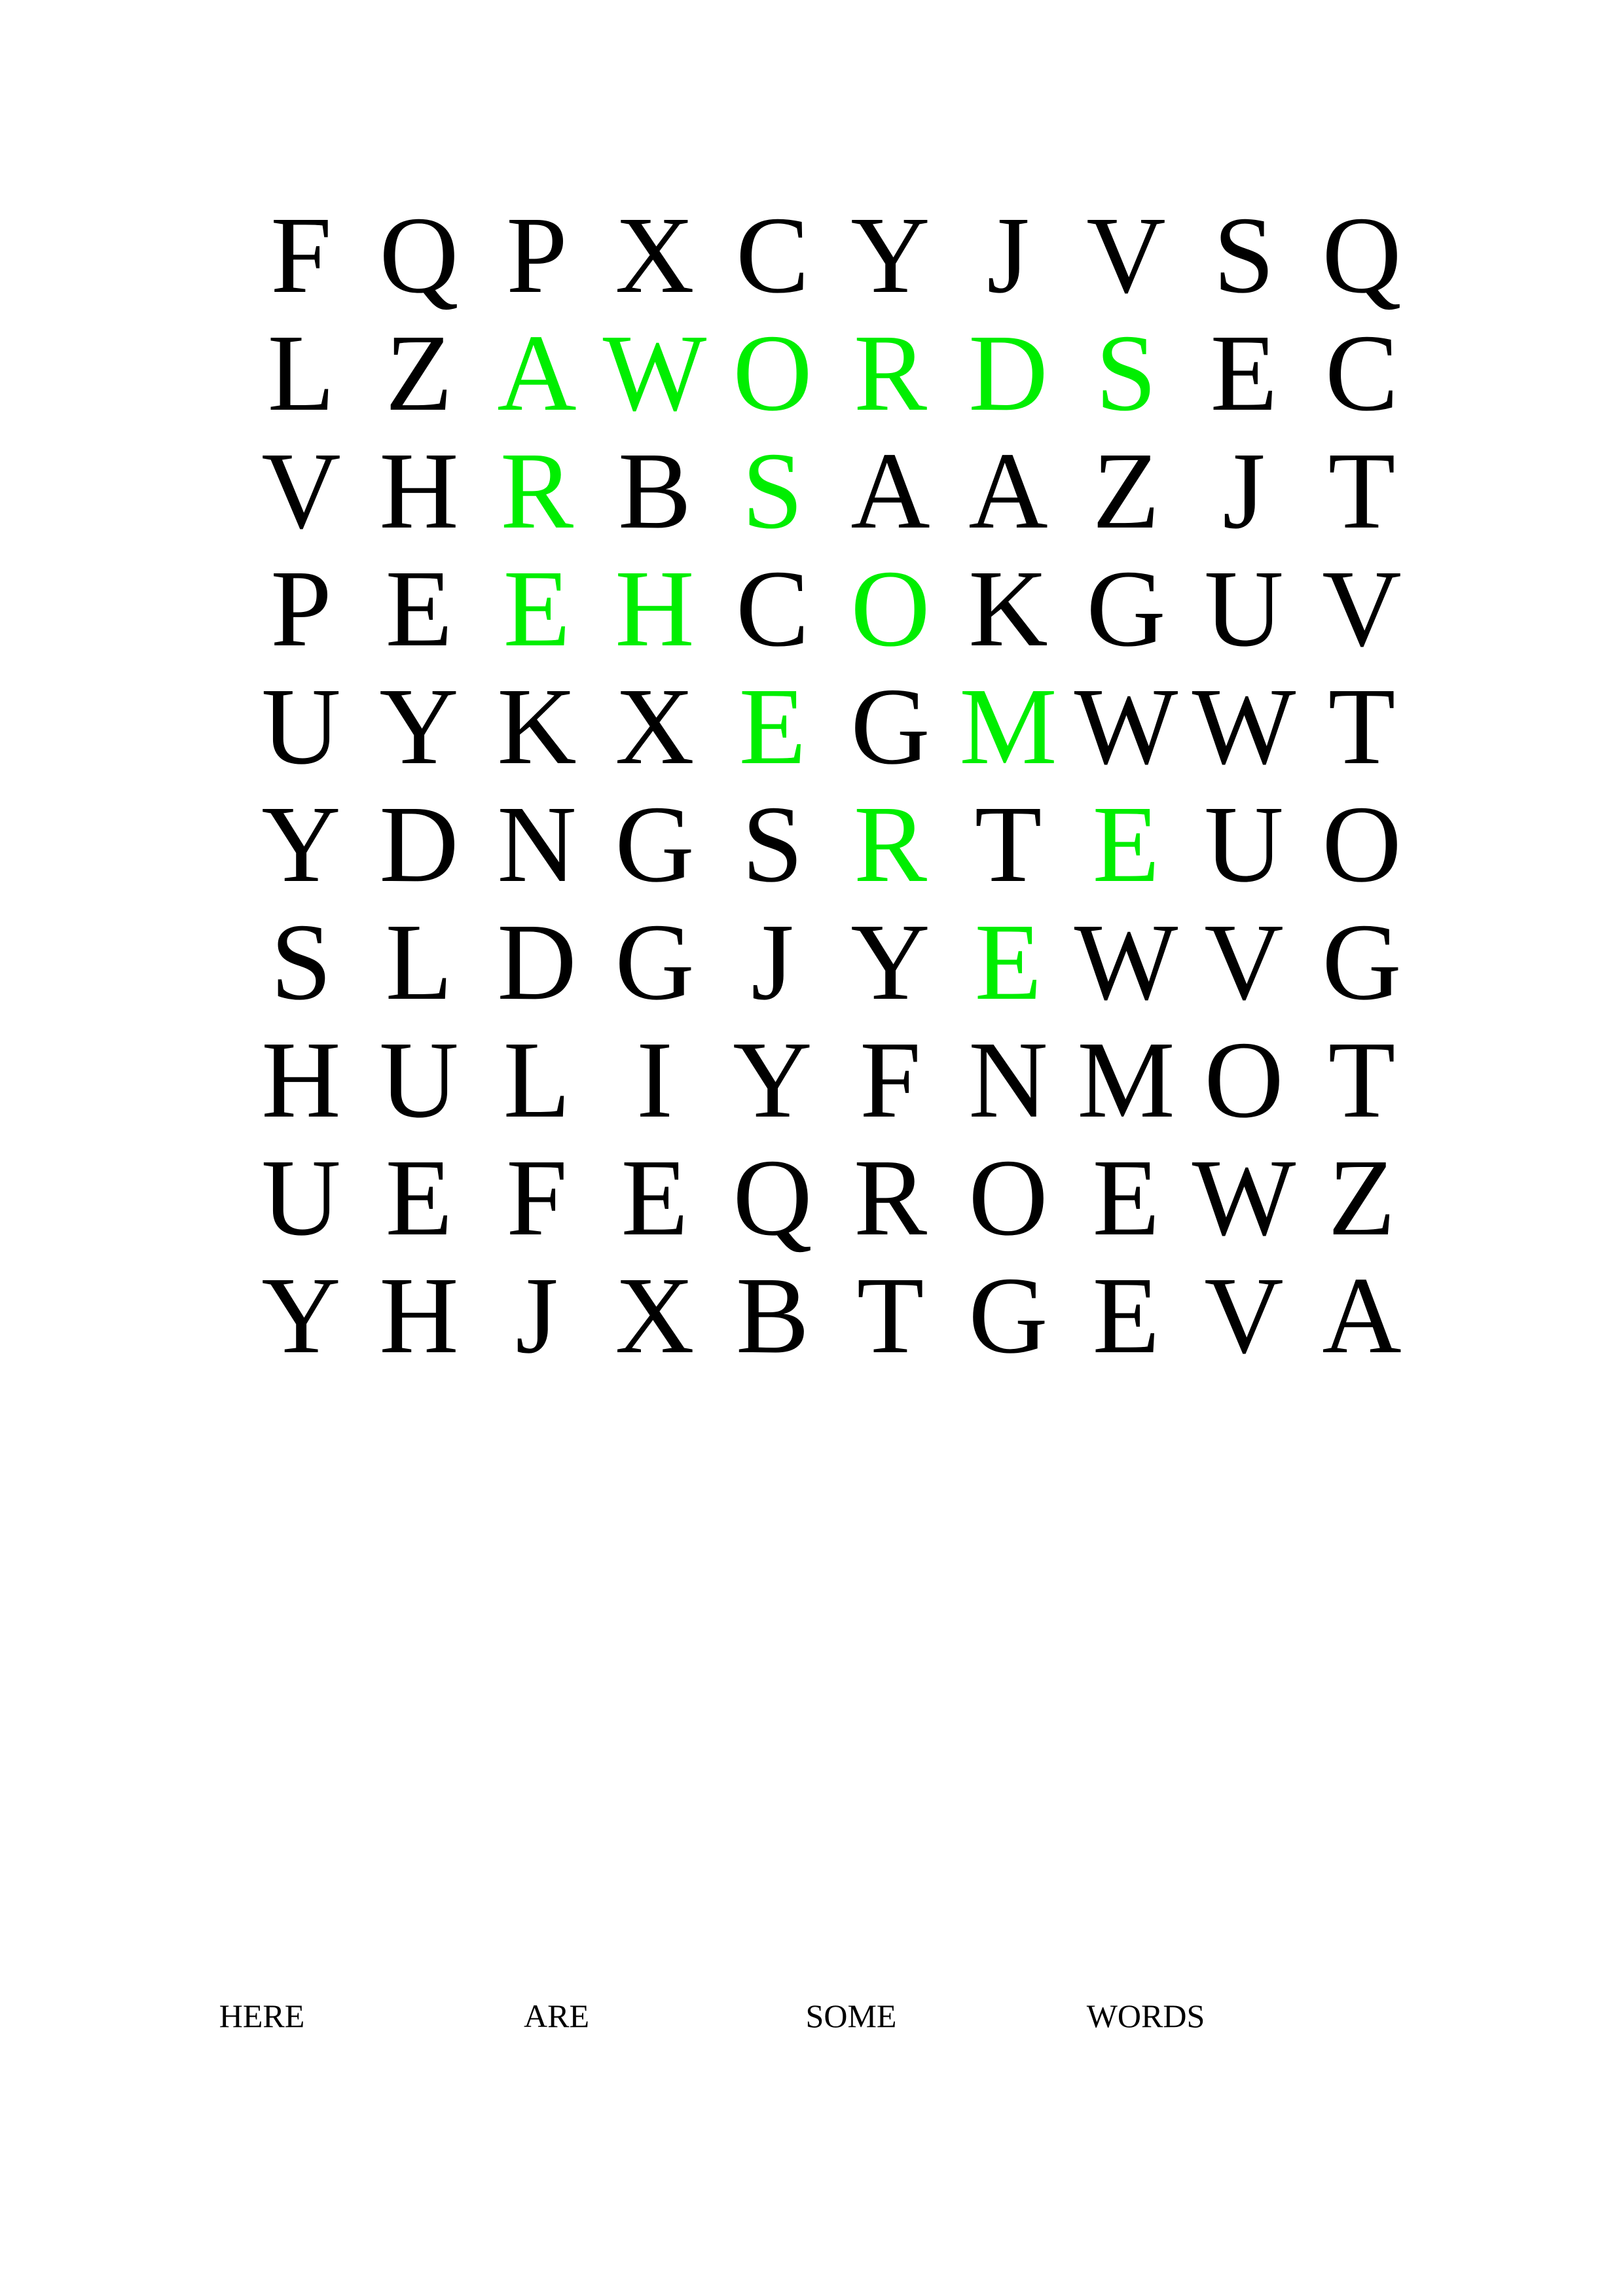 The width and height of the screenshot is (1623, 2296). I want to click on word-item-are: ARE, so click(556, 2016).